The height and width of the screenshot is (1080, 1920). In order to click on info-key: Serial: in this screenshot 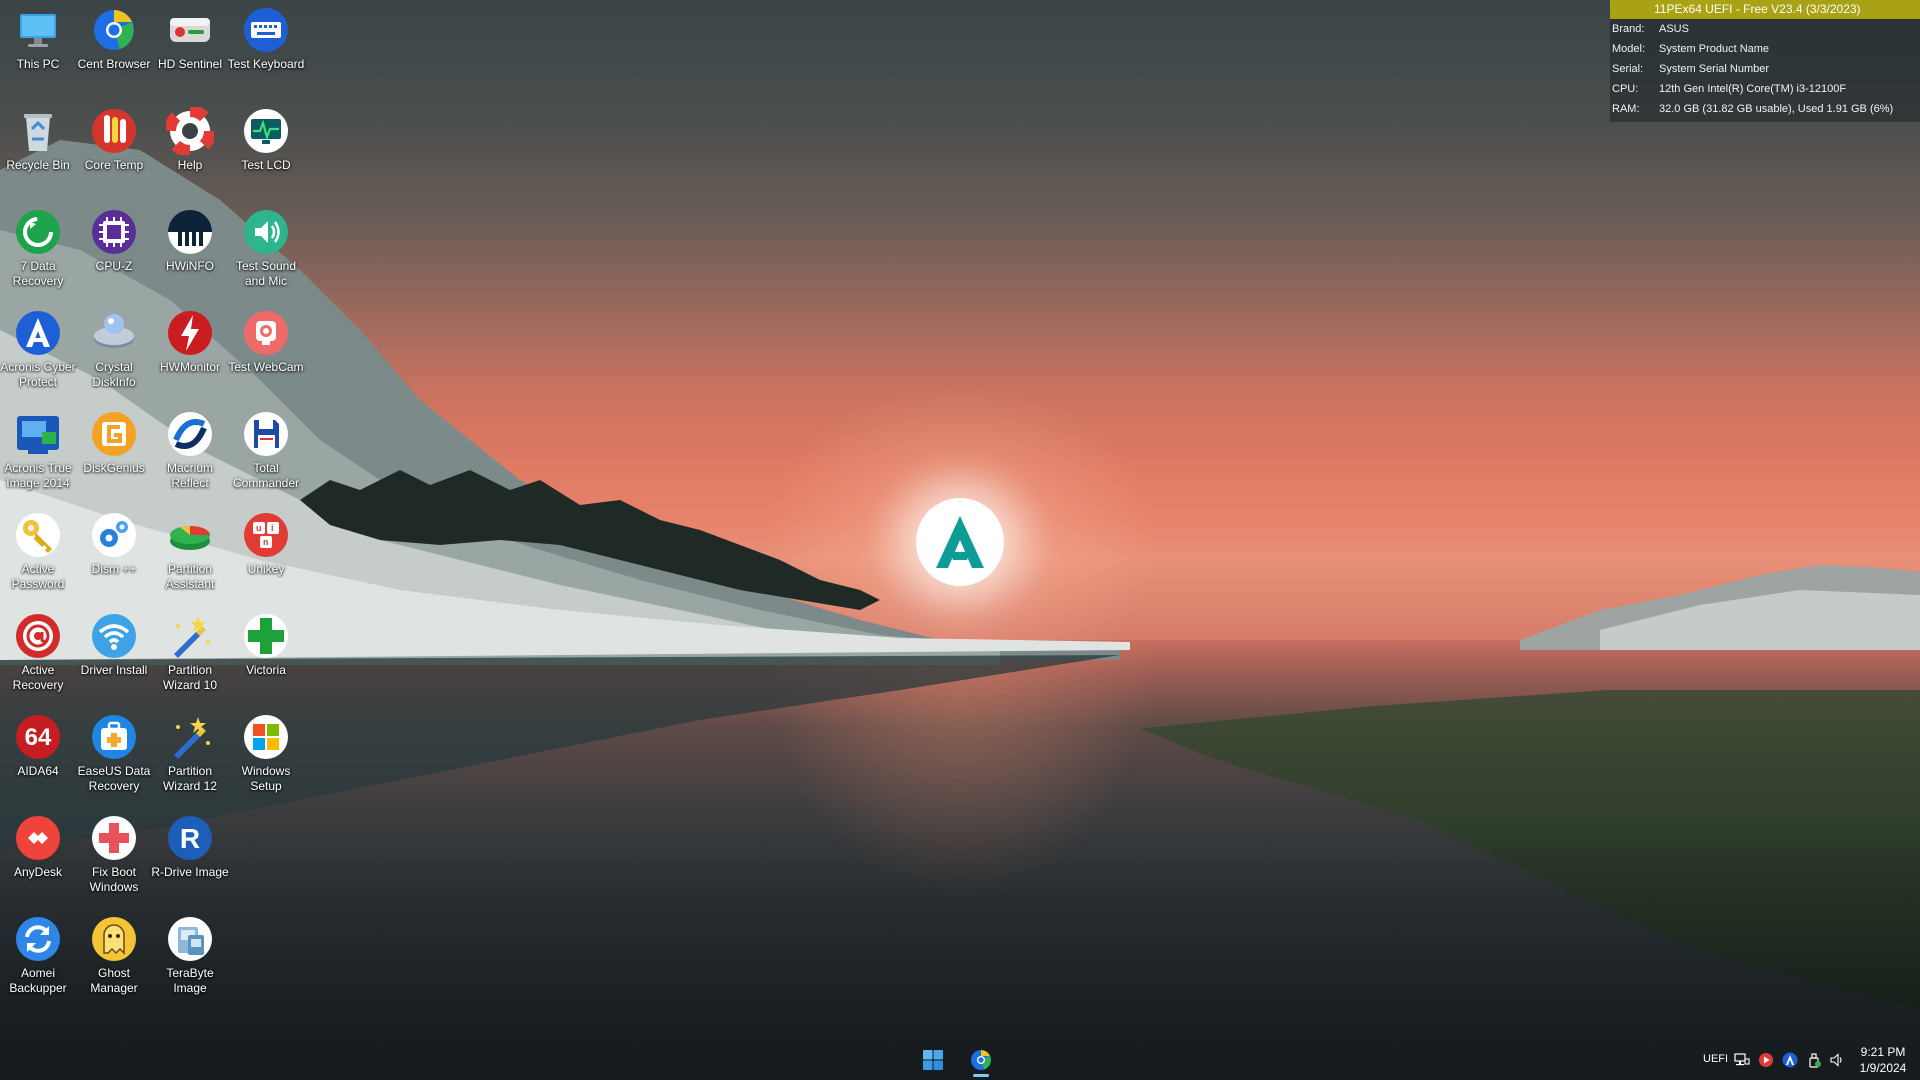, I will do `click(1628, 69)`.